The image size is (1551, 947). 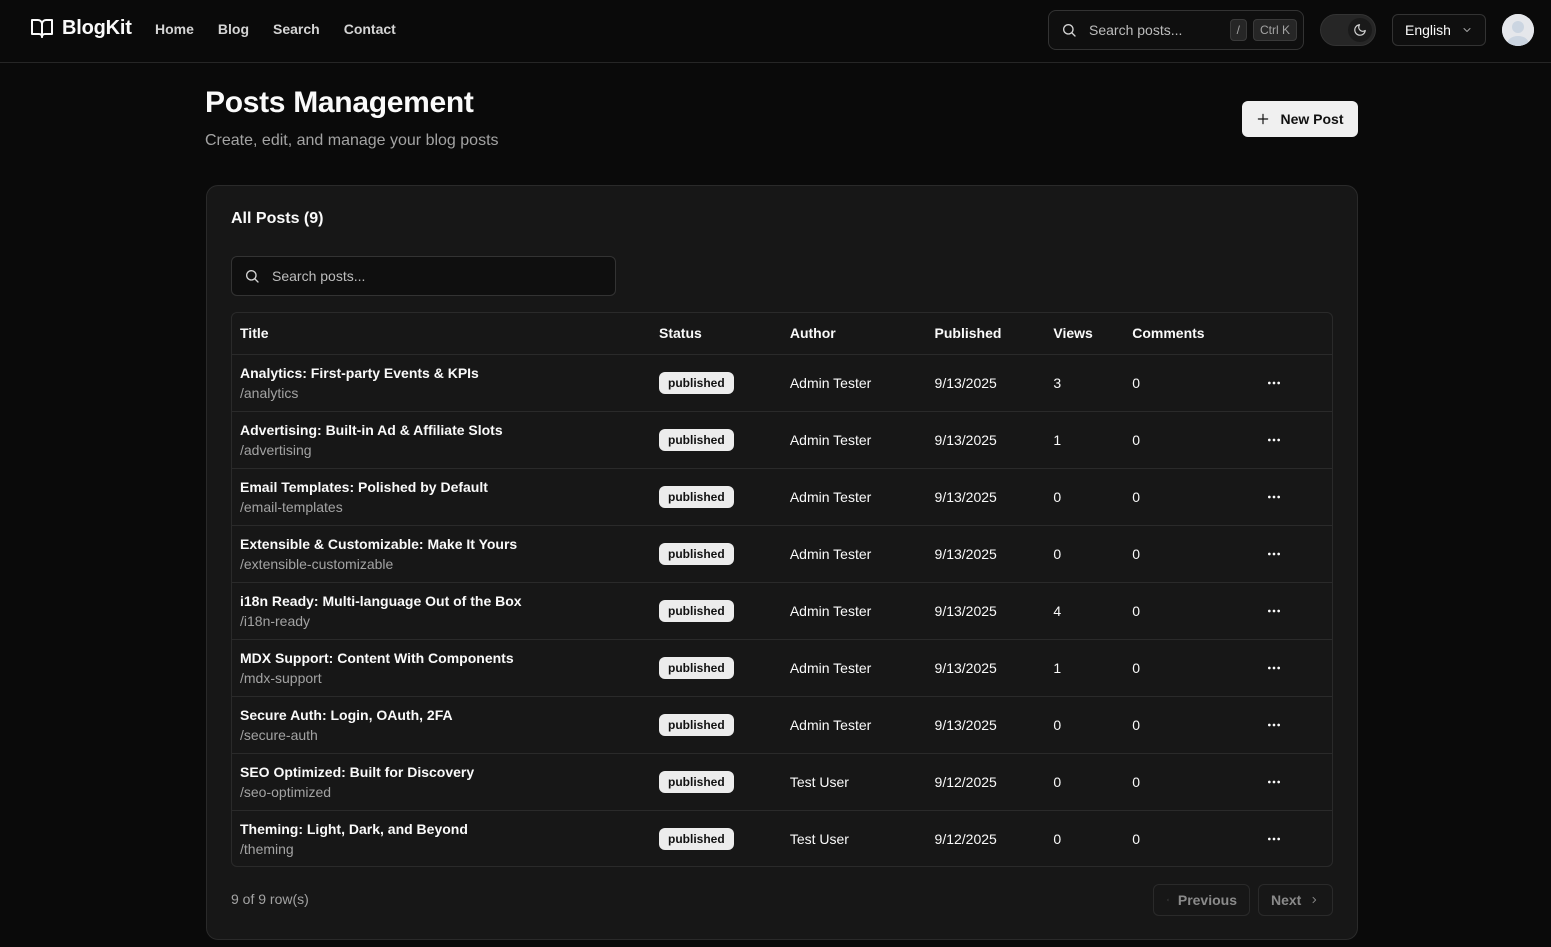 What do you see at coordinates (449, 829) in the screenshot?
I see `post-title-link: Theming: Light, Dark, and Beyond` at bounding box center [449, 829].